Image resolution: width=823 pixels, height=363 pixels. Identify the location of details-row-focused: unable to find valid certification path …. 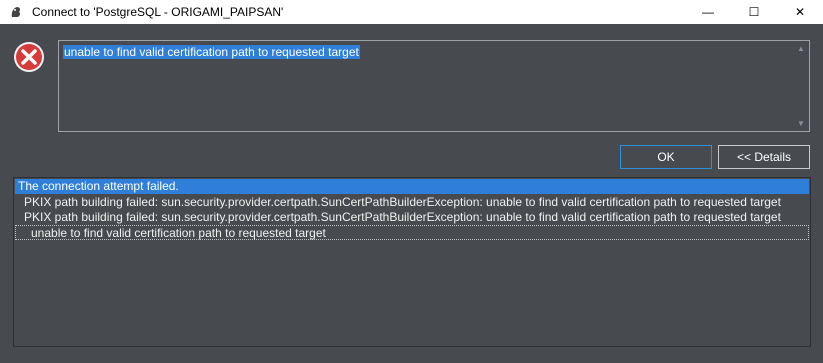
(412, 232).